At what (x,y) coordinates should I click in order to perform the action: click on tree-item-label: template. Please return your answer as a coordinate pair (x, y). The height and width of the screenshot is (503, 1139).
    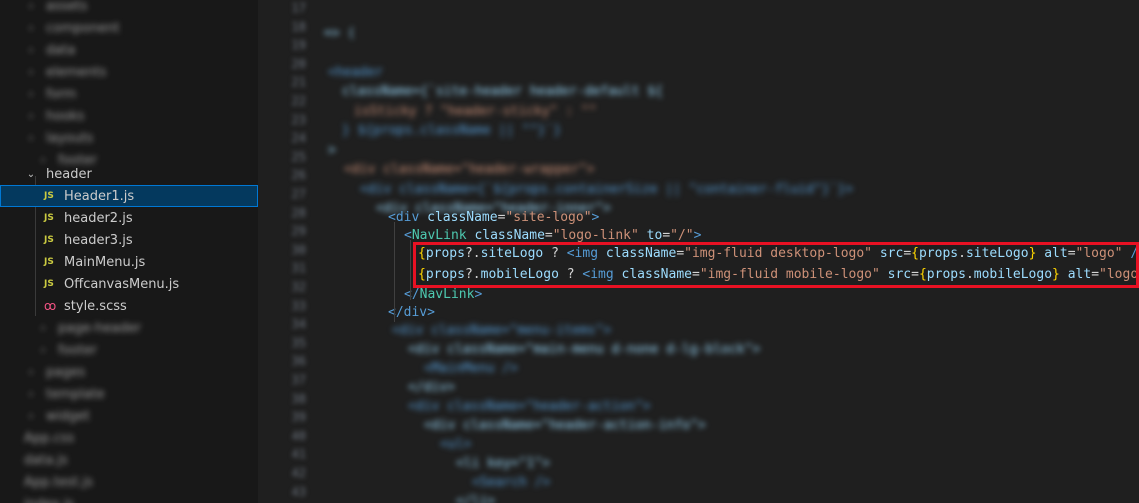
    Looking at the image, I should click on (75, 394).